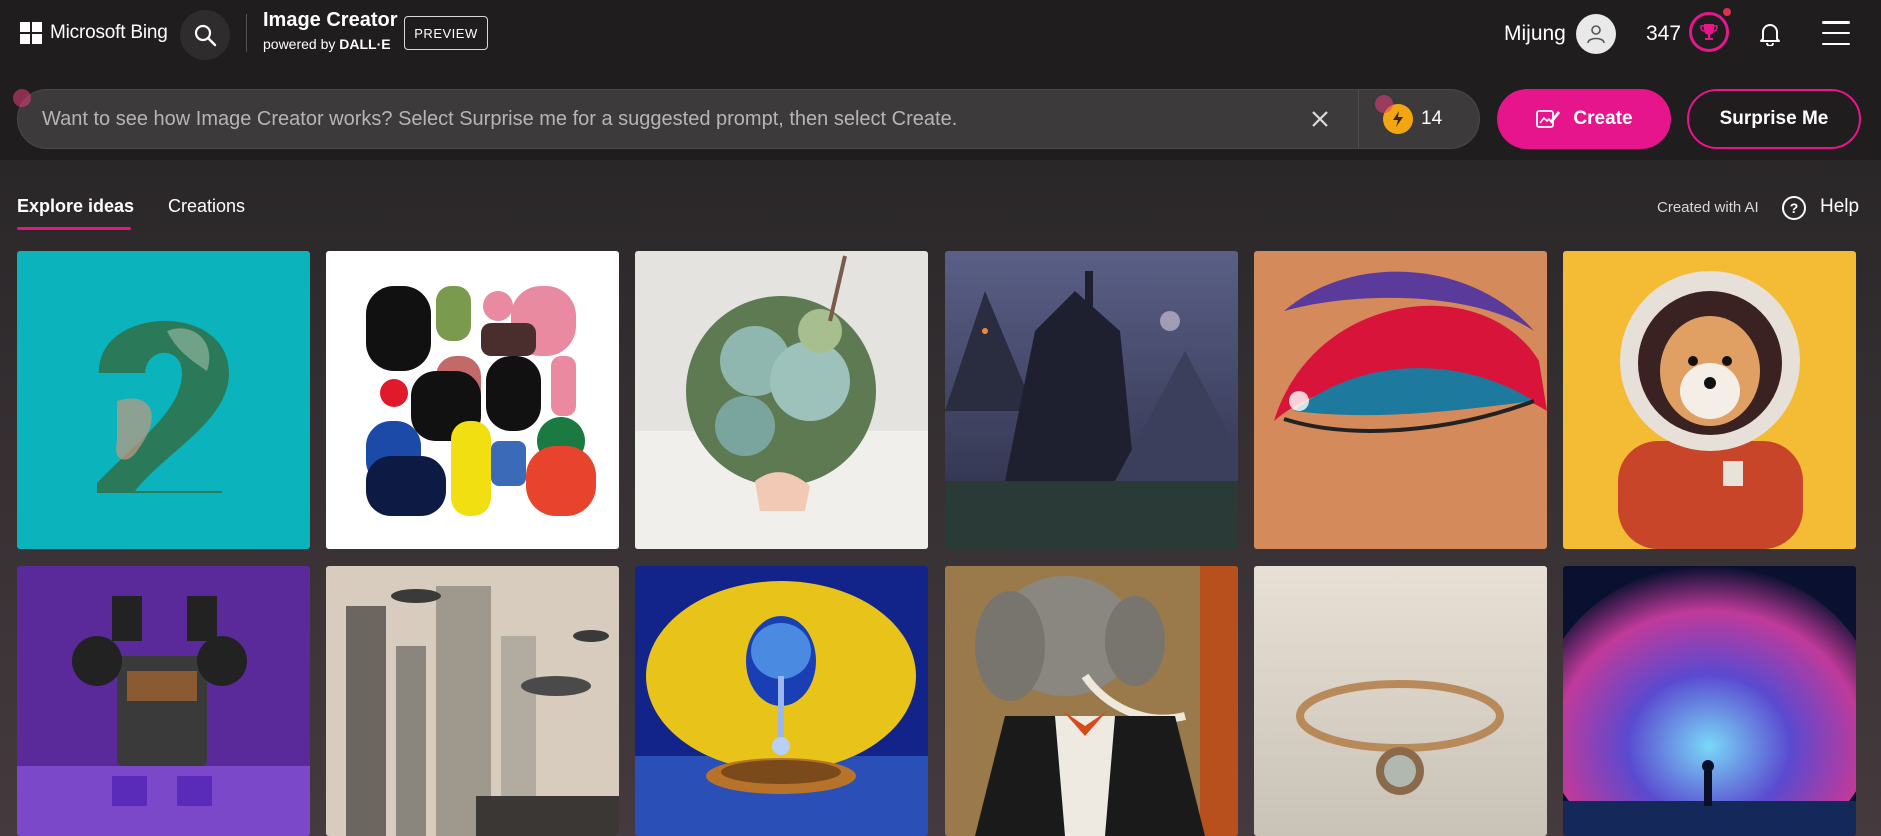 This screenshot has width=1881, height=836. Describe the element at coordinates (1603, 118) in the screenshot. I see `create-label: Create` at that location.